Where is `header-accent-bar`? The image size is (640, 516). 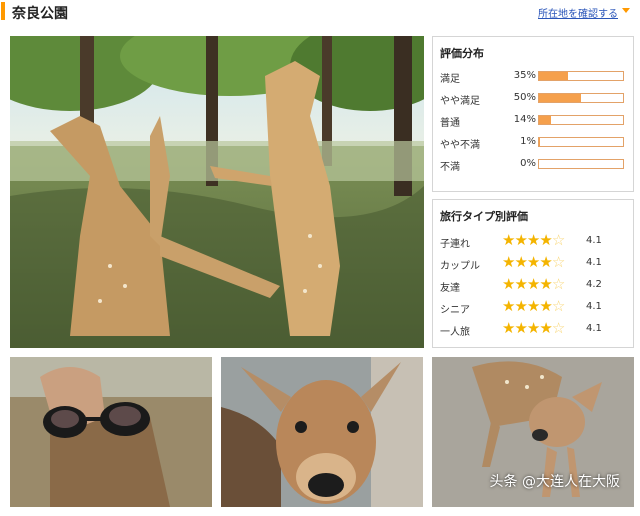
header-accent-bar is located at coordinates (3, 11).